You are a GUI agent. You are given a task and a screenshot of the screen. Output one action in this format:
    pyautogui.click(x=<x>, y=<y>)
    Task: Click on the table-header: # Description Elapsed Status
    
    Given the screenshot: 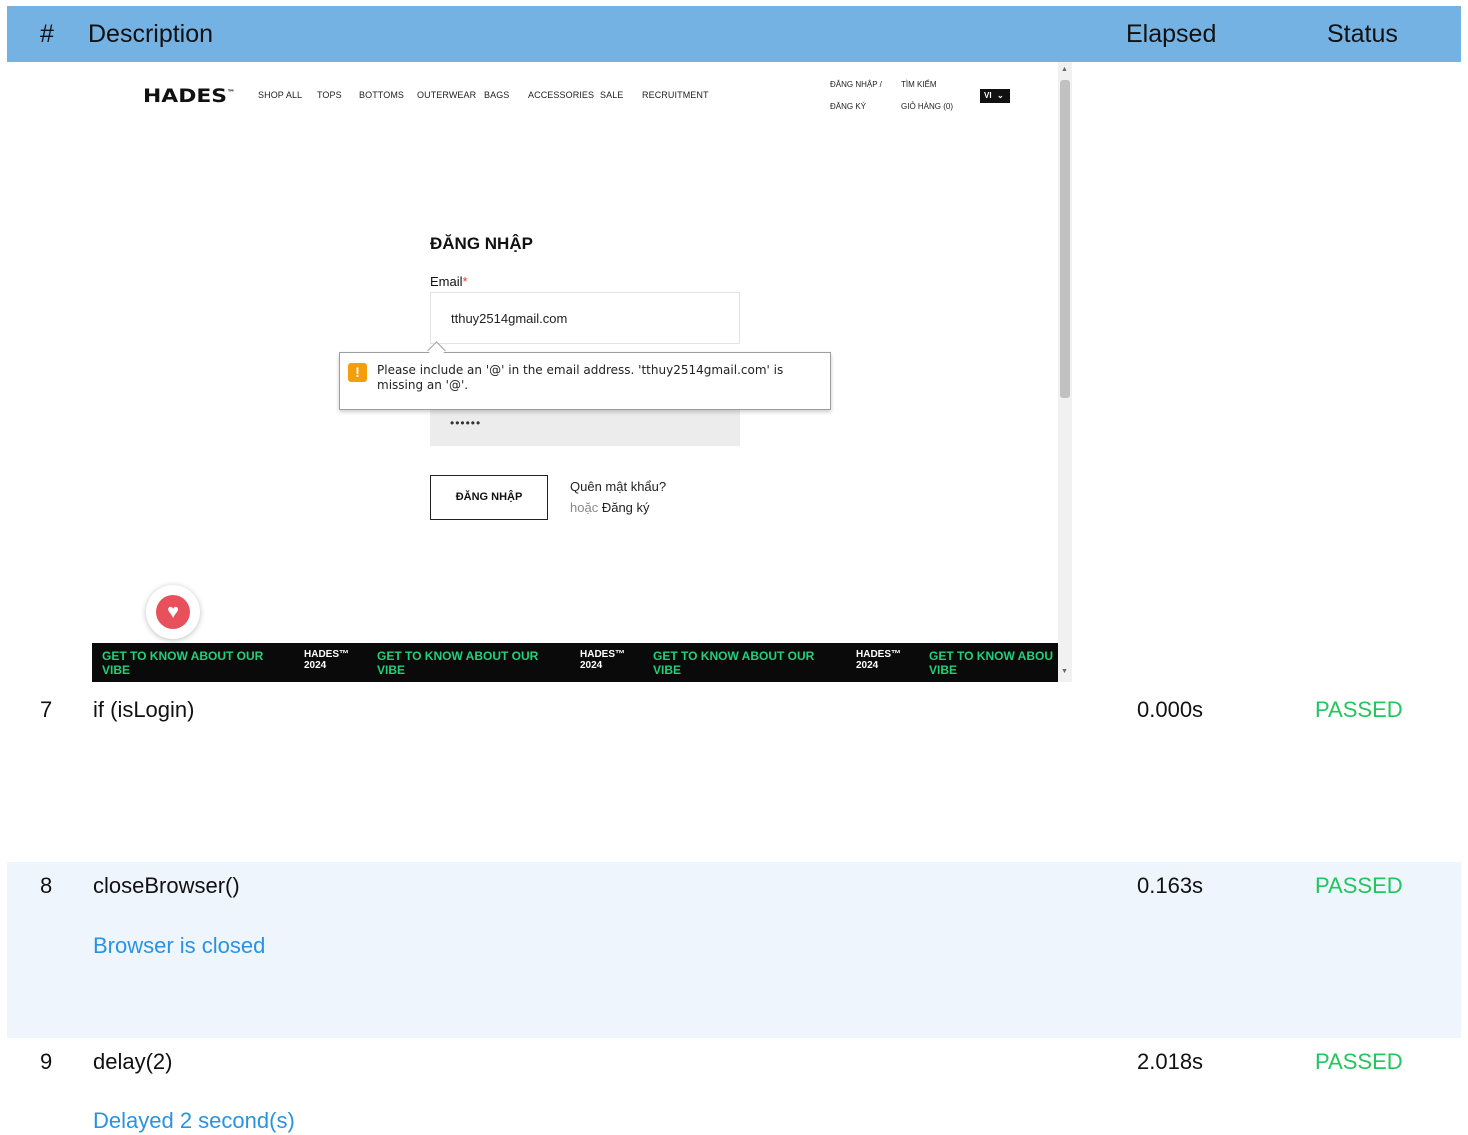 What is the action you would take?
    pyautogui.click(x=734, y=34)
    